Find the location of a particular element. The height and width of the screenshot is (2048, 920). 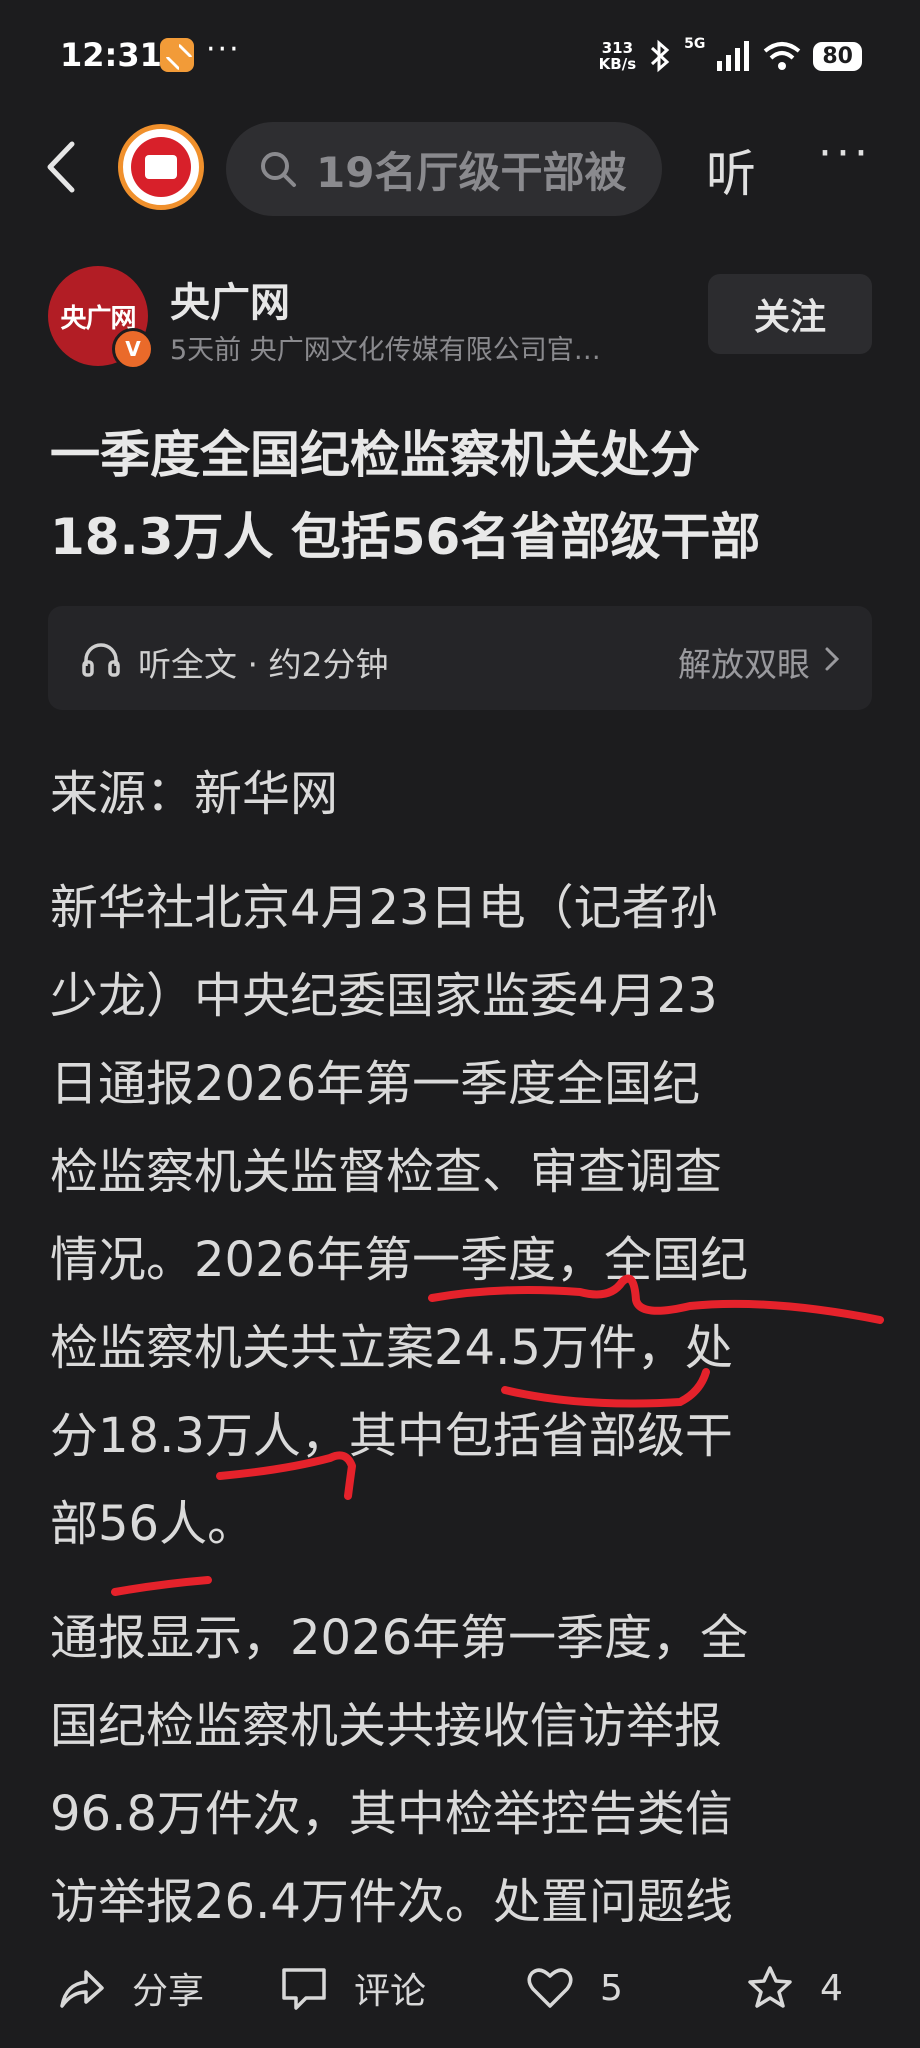

network-speed-value: 313 is located at coordinates (617, 48).